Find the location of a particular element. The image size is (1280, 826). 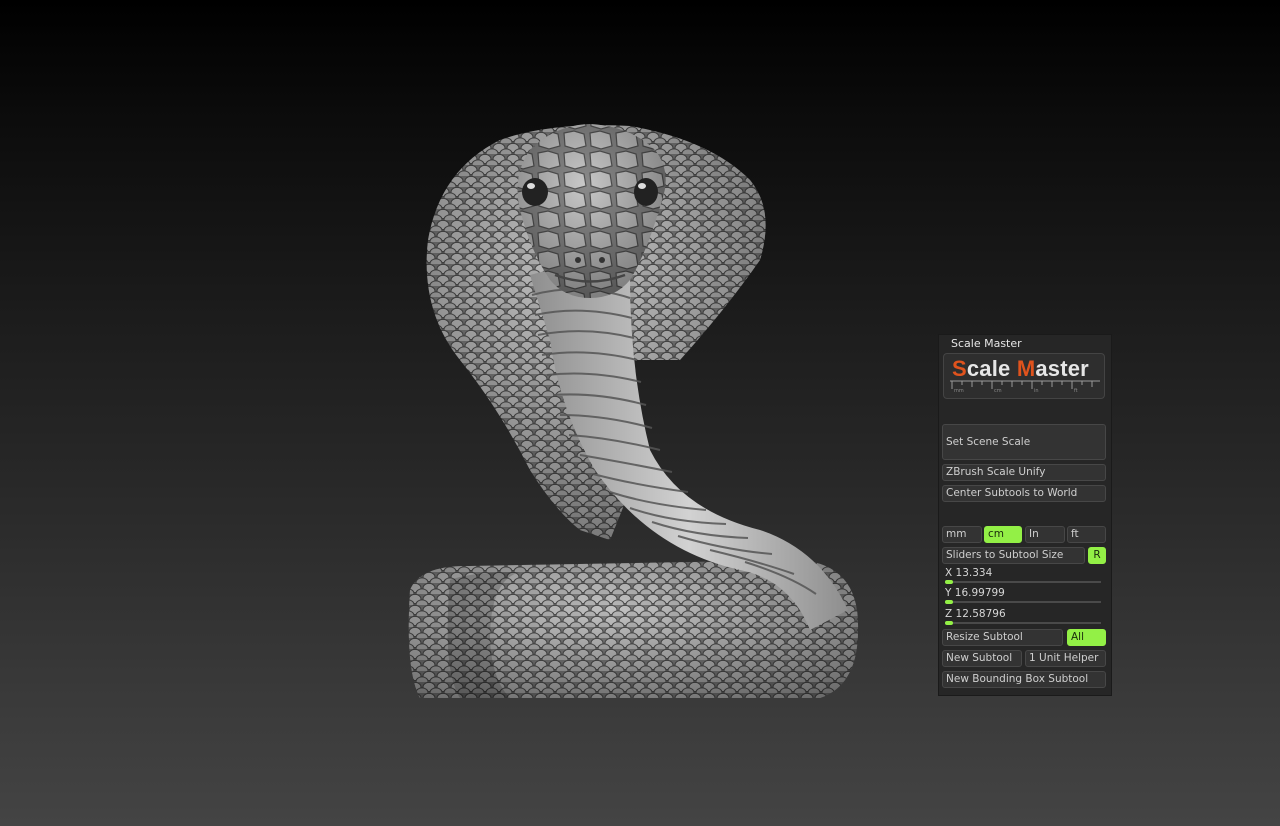

svg-text: mm is located at coordinates (959, 391).